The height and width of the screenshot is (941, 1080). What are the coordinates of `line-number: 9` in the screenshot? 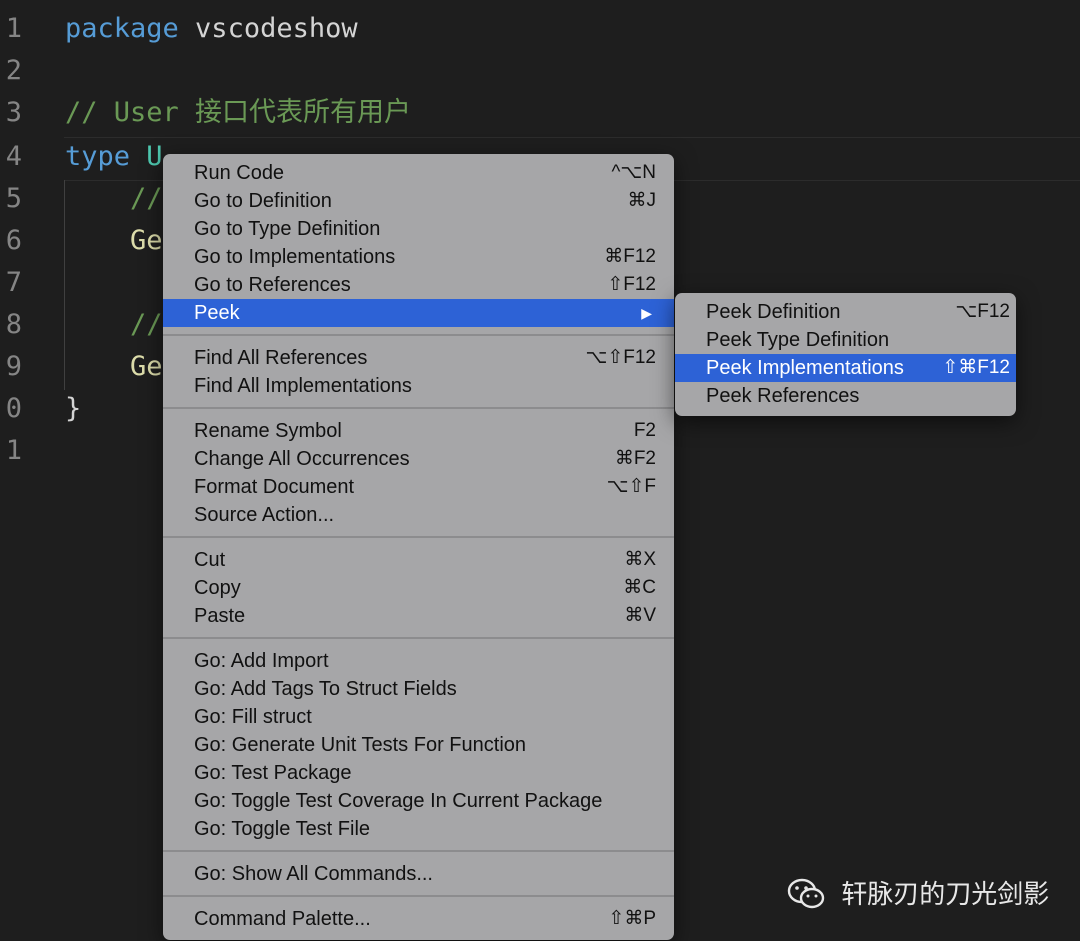 It's located at (13, 366).